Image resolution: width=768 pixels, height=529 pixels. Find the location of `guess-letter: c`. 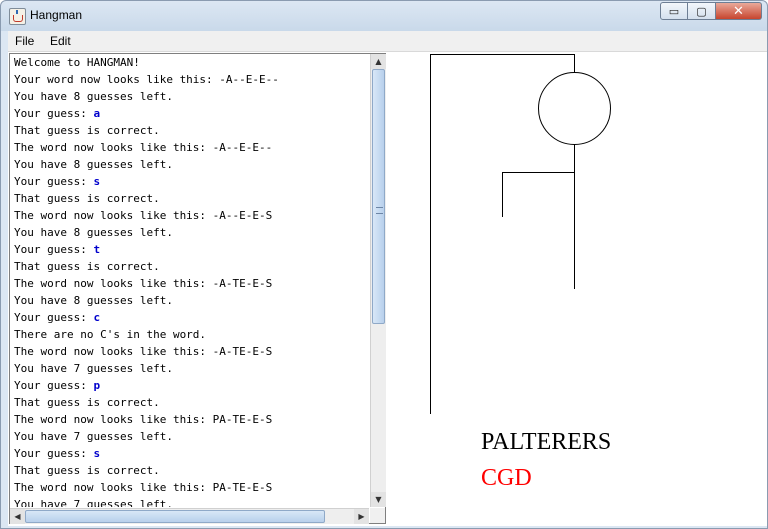

guess-letter: c is located at coordinates (97, 317).